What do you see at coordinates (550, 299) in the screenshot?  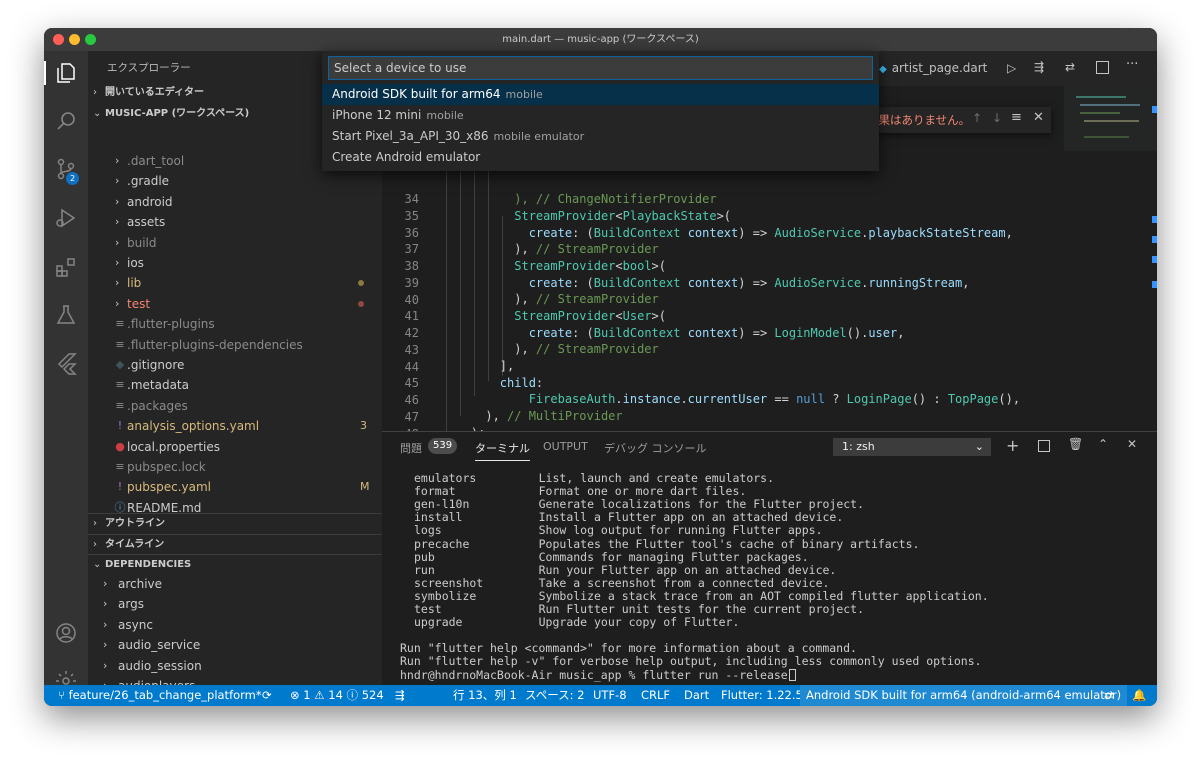 I see `code-line-40: ), // StreamProvider` at bounding box center [550, 299].